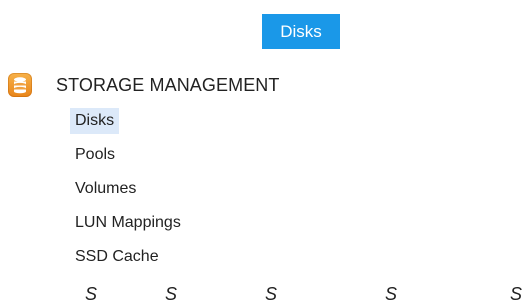 The height and width of the screenshot is (306, 526). Describe the element at coordinates (117, 256) in the screenshot. I see `nav-item-label: SSD Cache` at that location.